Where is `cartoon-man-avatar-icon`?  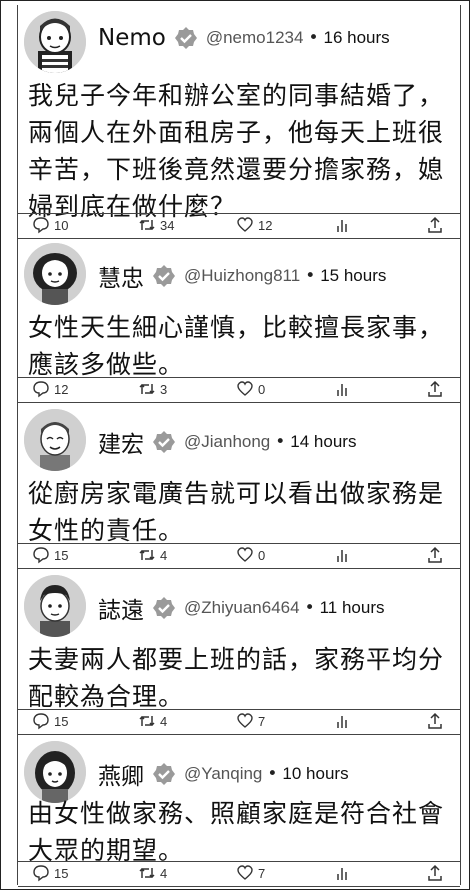 cartoon-man-avatar-icon is located at coordinates (55, 42).